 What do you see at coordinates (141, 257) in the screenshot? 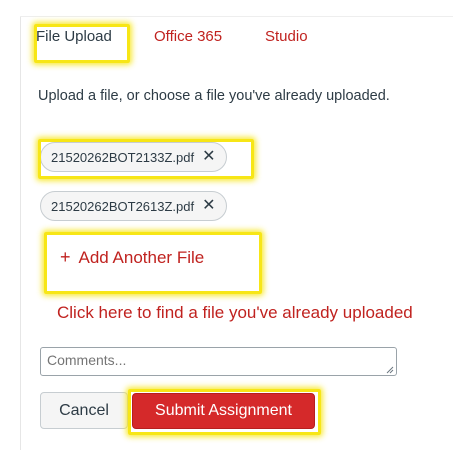
I see `add-another-file-label: Add Another File` at bounding box center [141, 257].